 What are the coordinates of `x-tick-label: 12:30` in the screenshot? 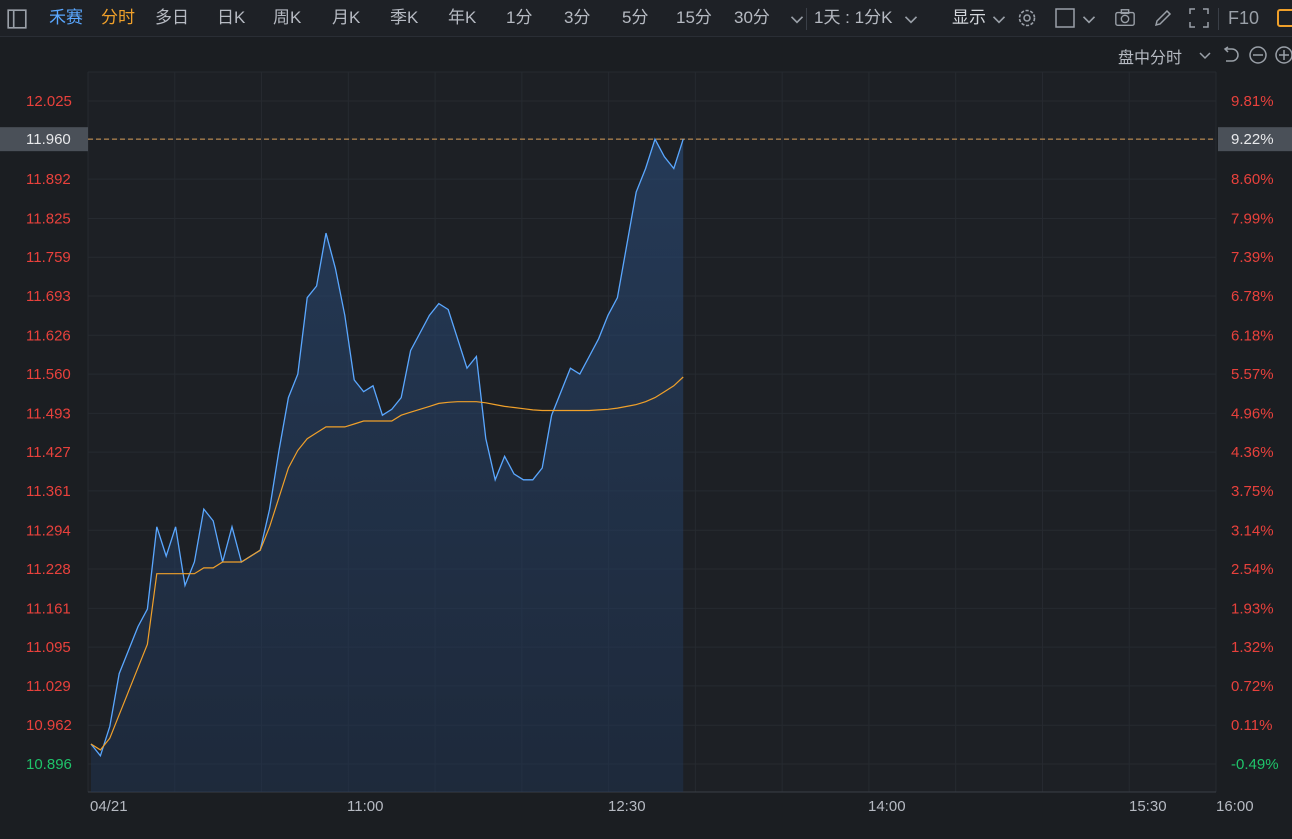 It's located at (627, 806).